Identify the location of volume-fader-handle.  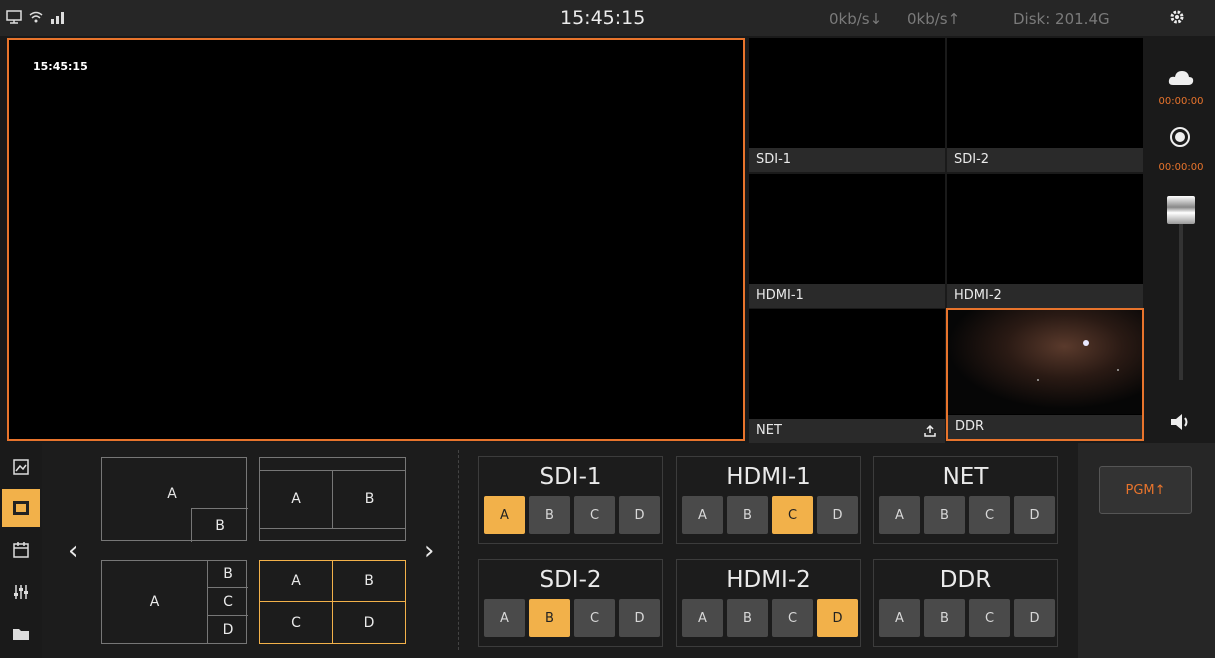
(1181, 210).